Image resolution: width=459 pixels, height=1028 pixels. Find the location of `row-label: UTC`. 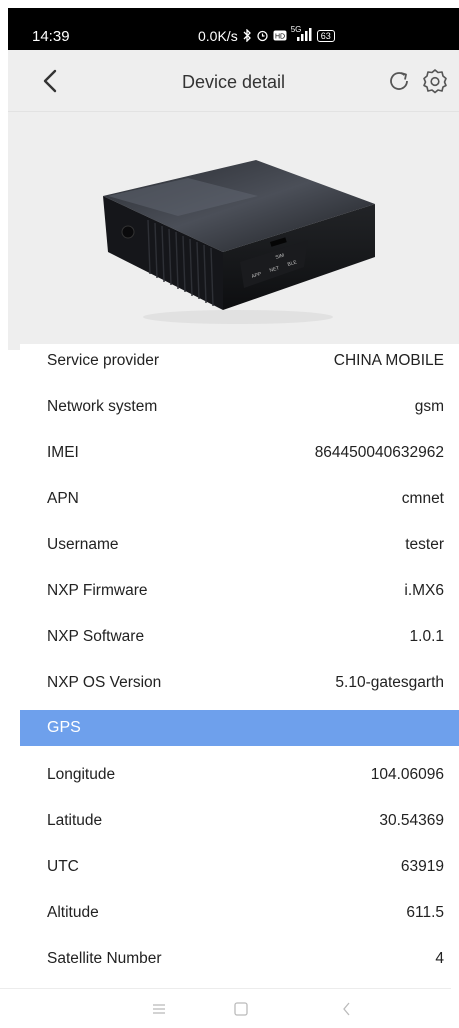

row-label: UTC is located at coordinates (63, 866).